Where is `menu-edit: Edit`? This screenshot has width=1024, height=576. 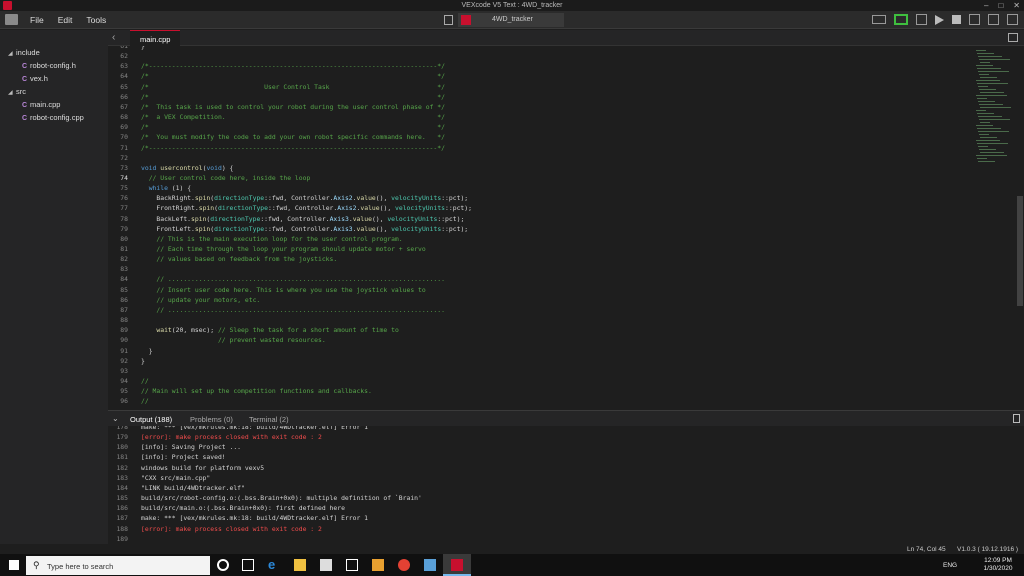
menu-edit: Edit is located at coordinates (65, 20).